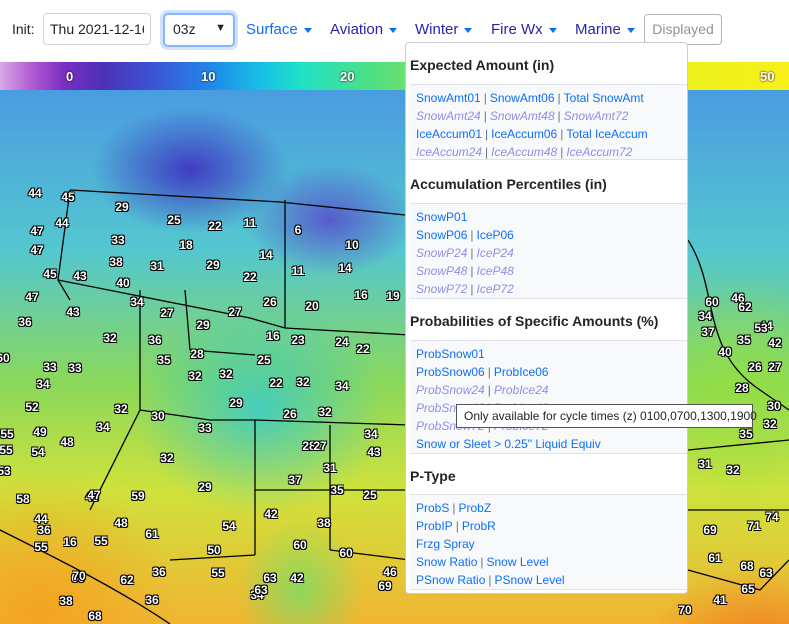 Image resolution: width=789 pixels, height=624 pixels. I want to click on dropdown-section-header: Expected Amount (in), so click(482, 65).